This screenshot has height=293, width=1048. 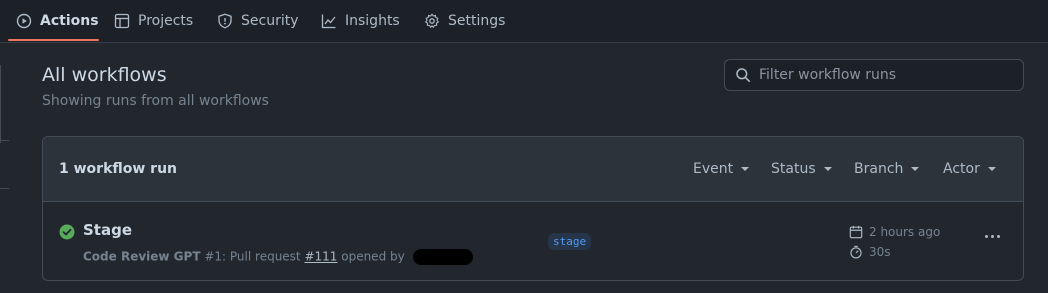 What do you see at coordinates (372, 21) in the screenshot?
I see `tab-label: Insights` at bounding box center [372, 21].